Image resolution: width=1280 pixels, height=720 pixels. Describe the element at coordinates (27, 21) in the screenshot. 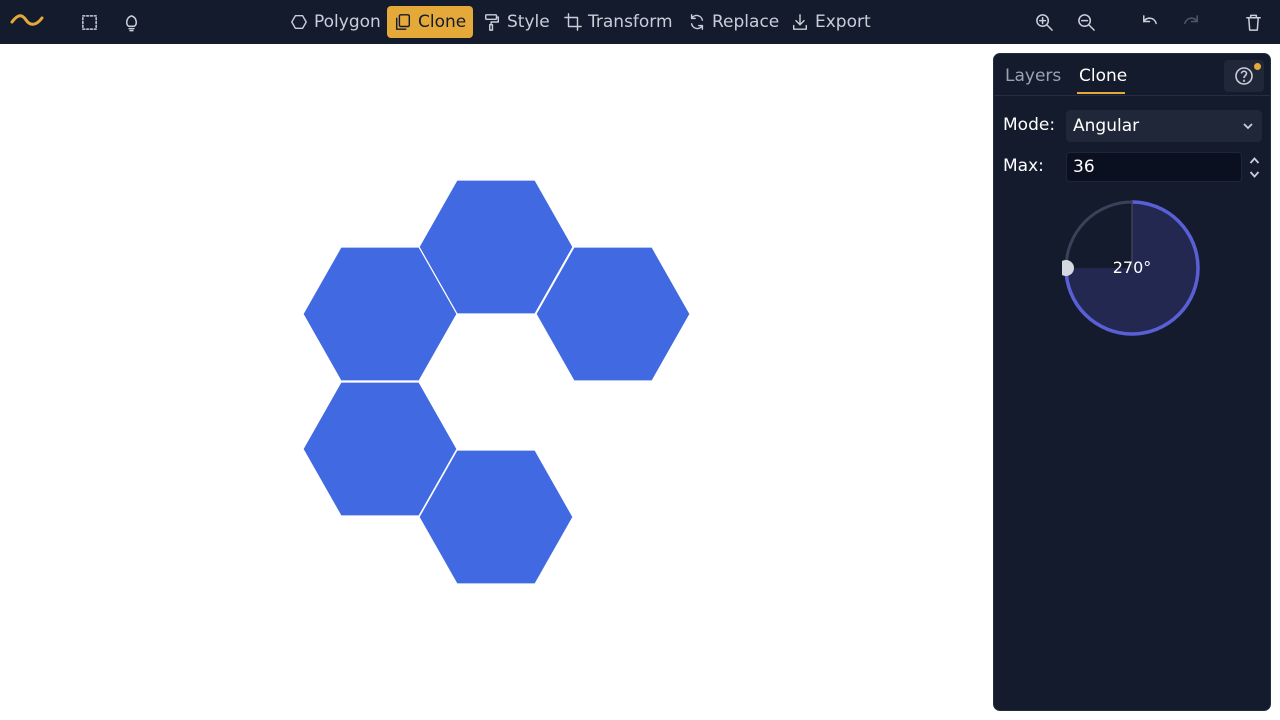

I see `app-logo-icon` at that location.